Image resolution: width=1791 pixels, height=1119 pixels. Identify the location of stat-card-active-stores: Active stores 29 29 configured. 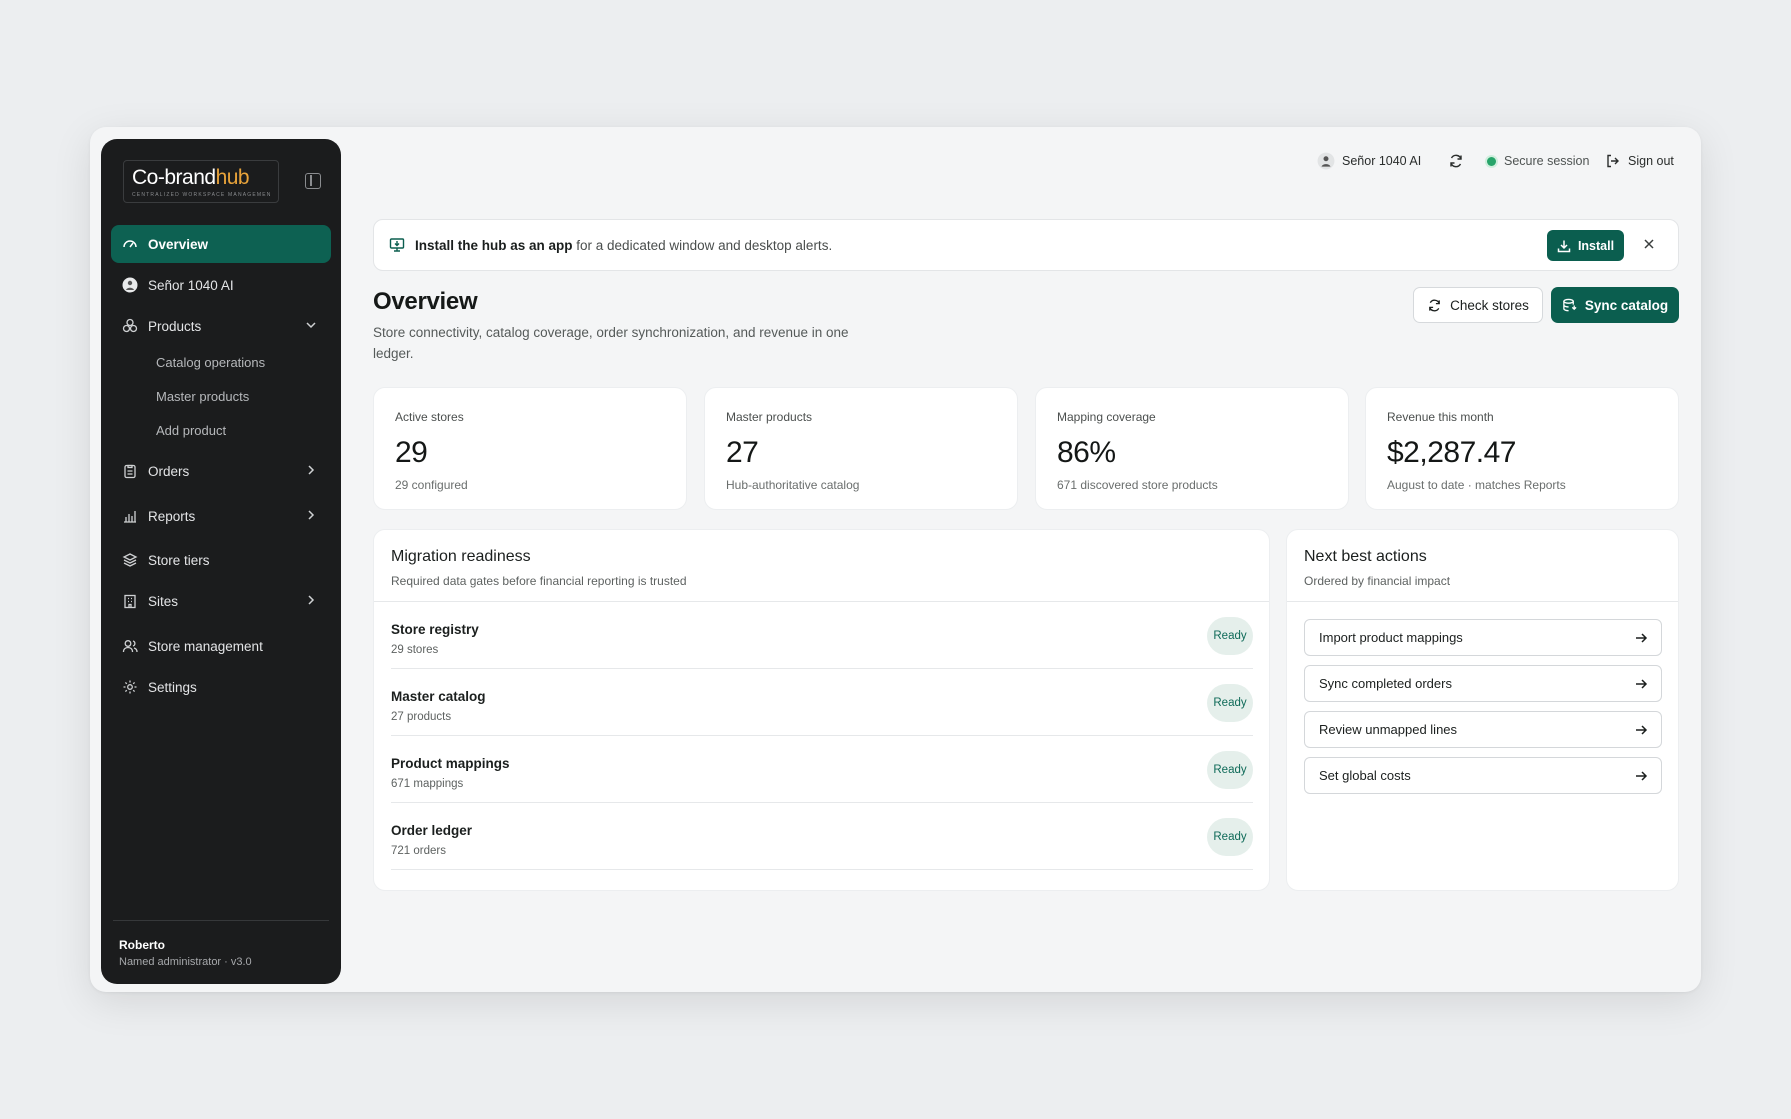
(530, 448).